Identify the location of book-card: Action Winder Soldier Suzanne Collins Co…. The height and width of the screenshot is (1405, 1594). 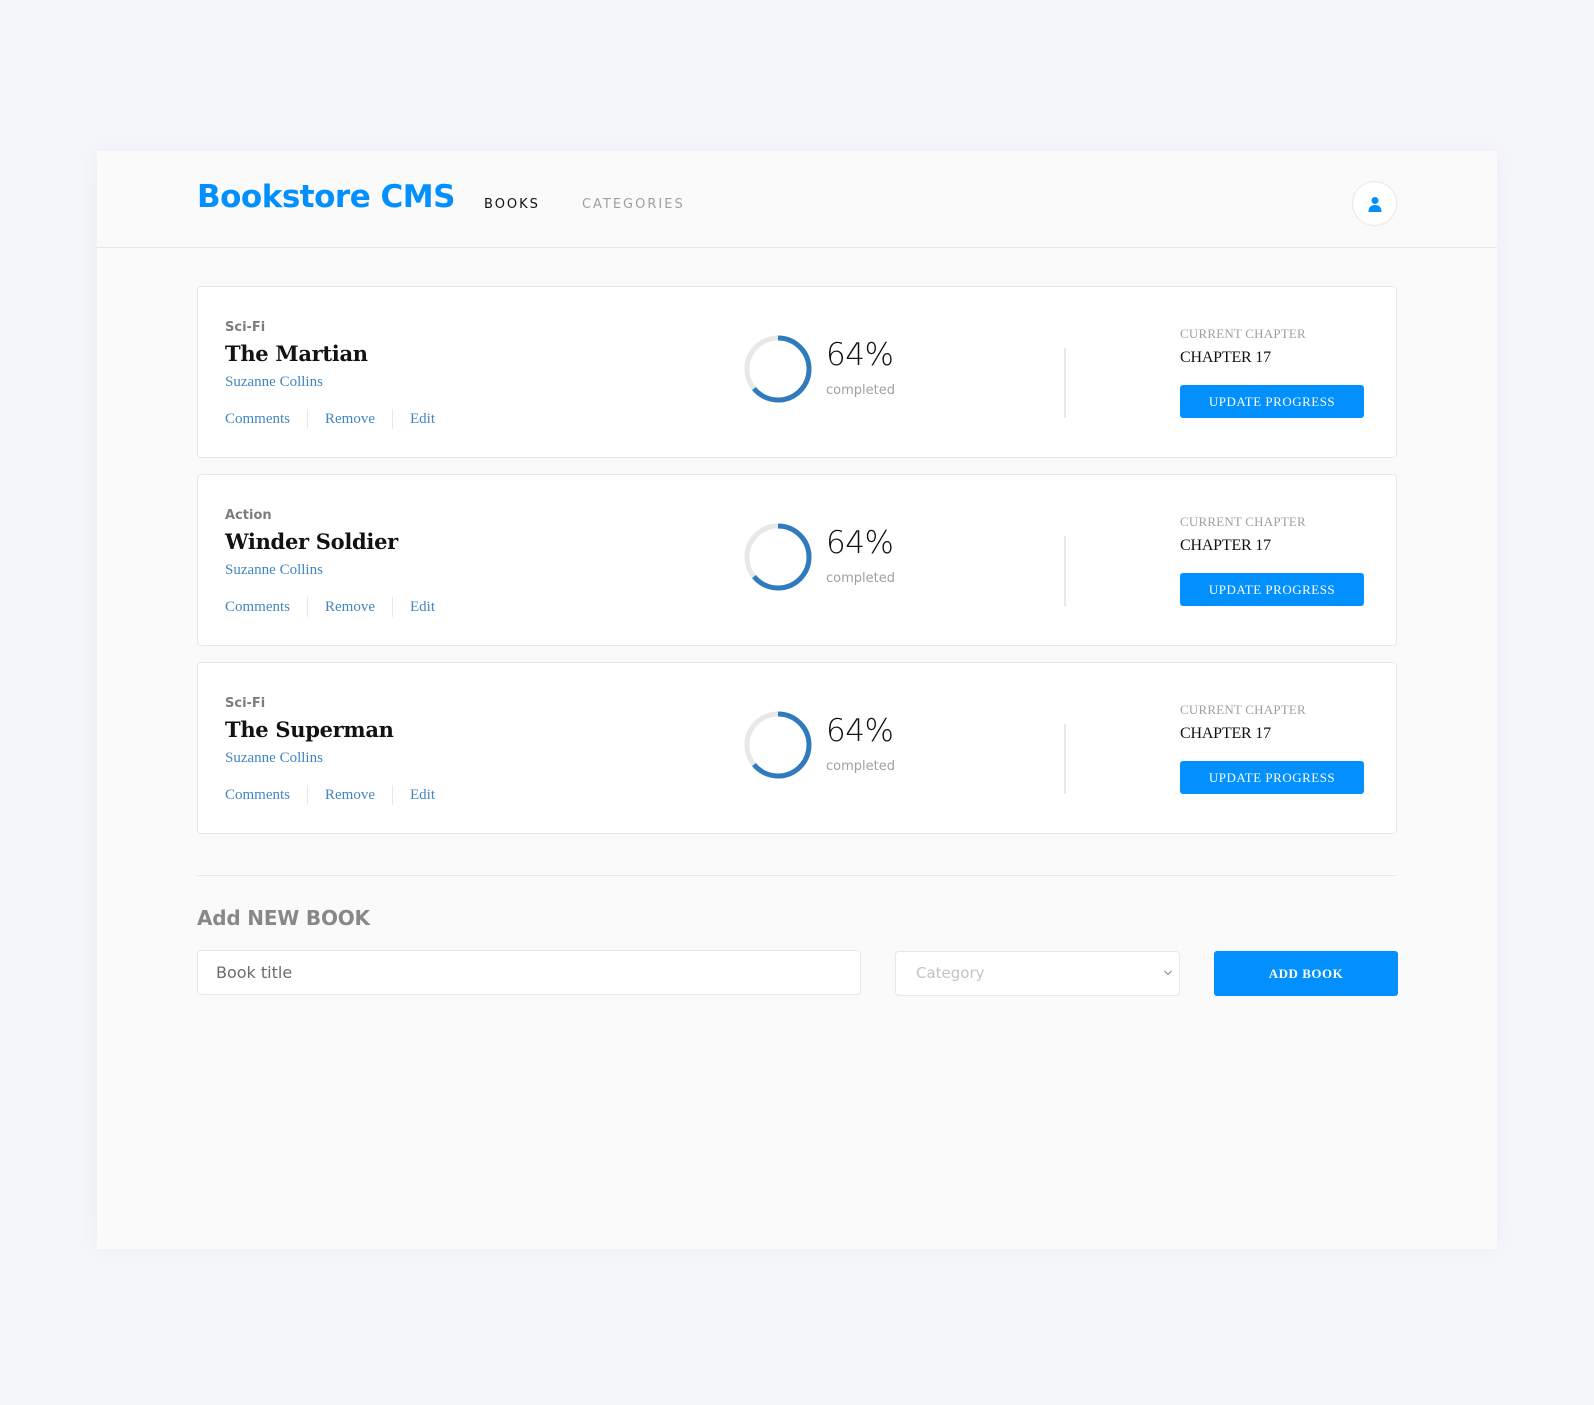
(797, 560).